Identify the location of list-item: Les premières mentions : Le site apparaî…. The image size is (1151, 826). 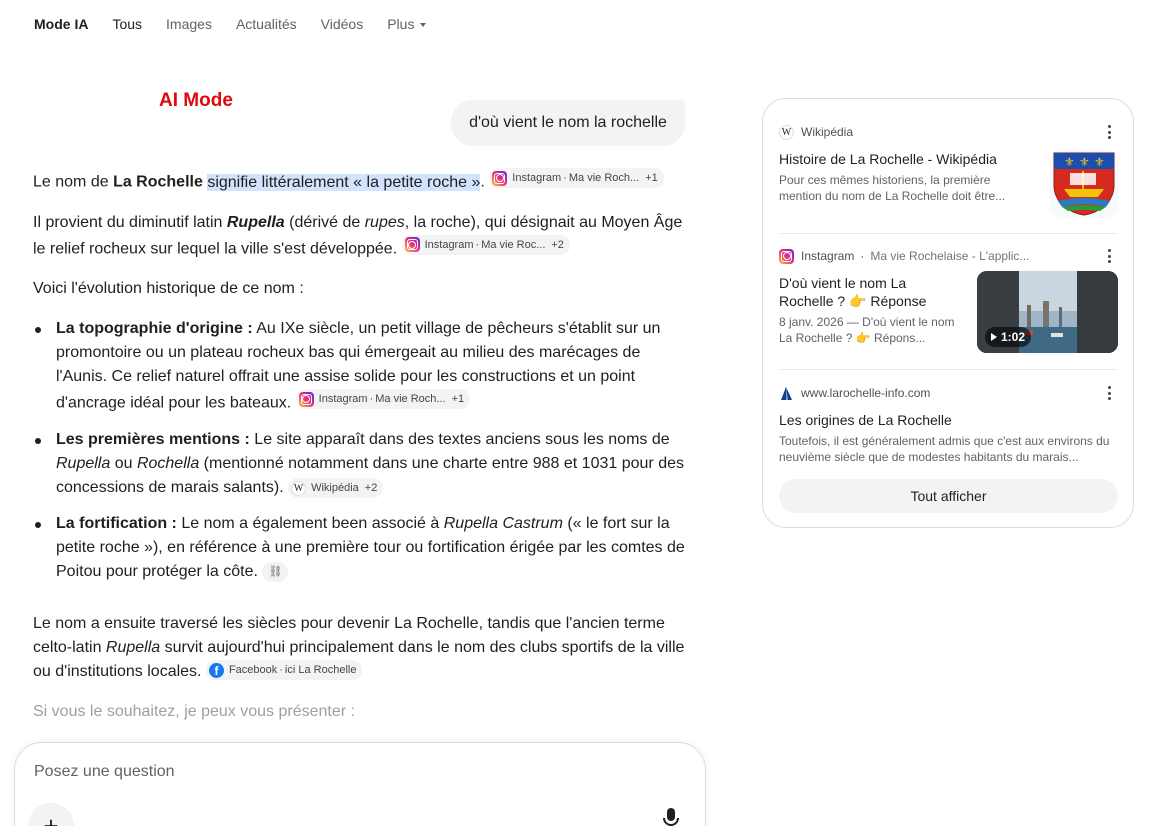
(360, 464).